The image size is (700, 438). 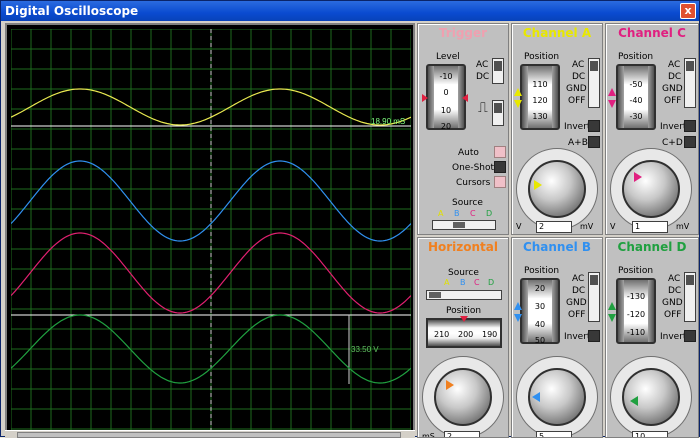 I want to click on channel-a-knob-pointer-icon, so click(x=538, y=185).